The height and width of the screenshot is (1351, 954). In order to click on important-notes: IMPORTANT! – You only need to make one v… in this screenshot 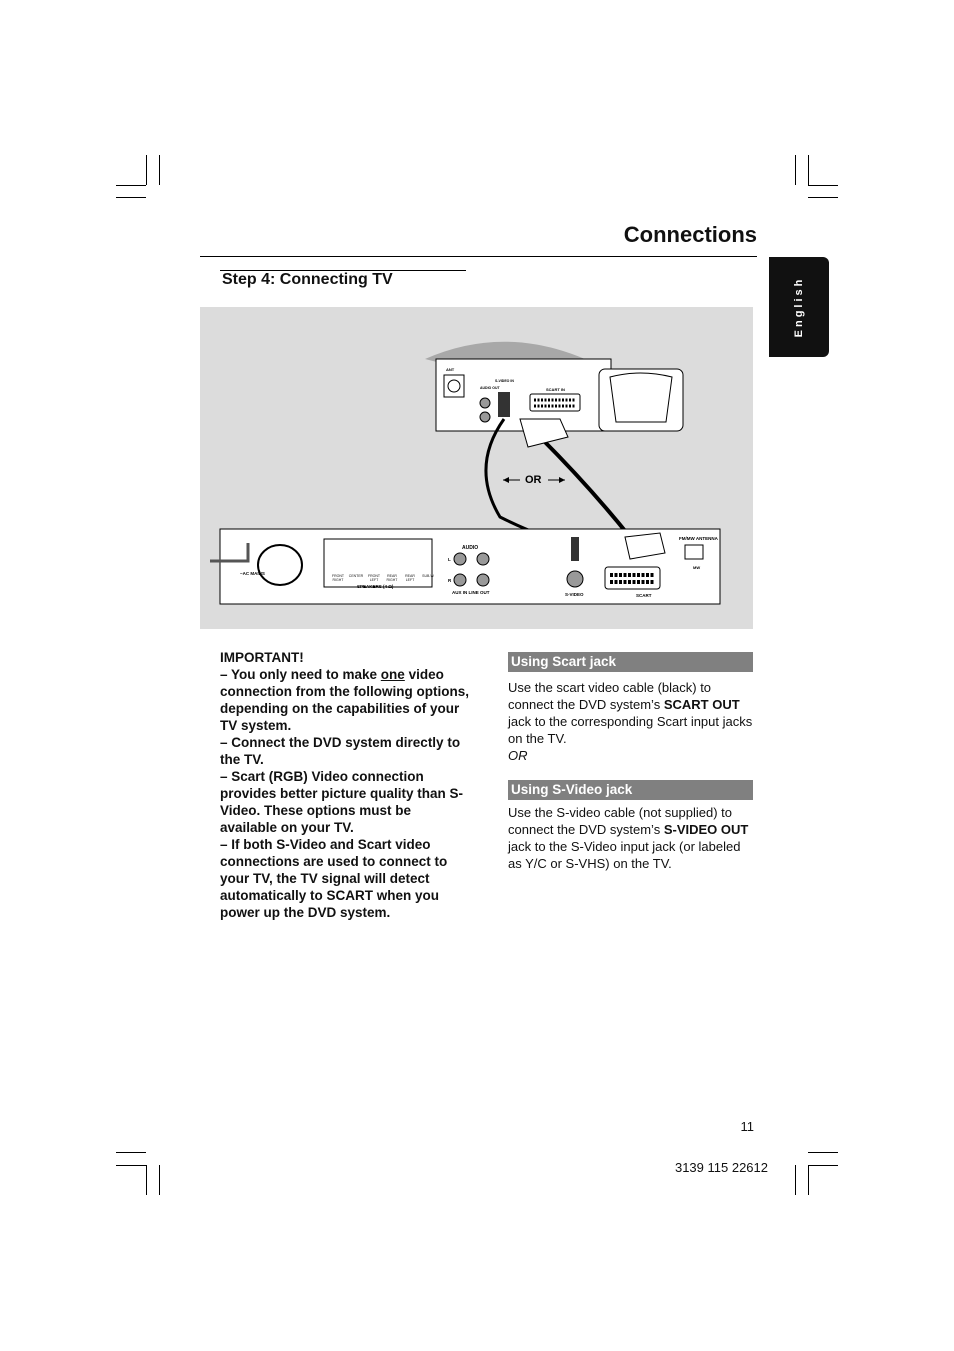, I will do `click(345, 785)`.